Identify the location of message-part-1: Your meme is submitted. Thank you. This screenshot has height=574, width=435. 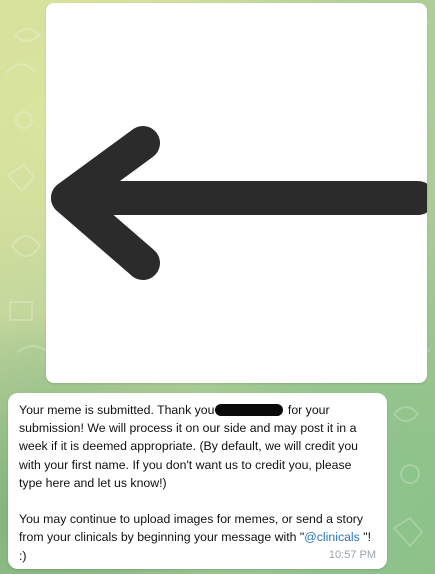
(117, 410).